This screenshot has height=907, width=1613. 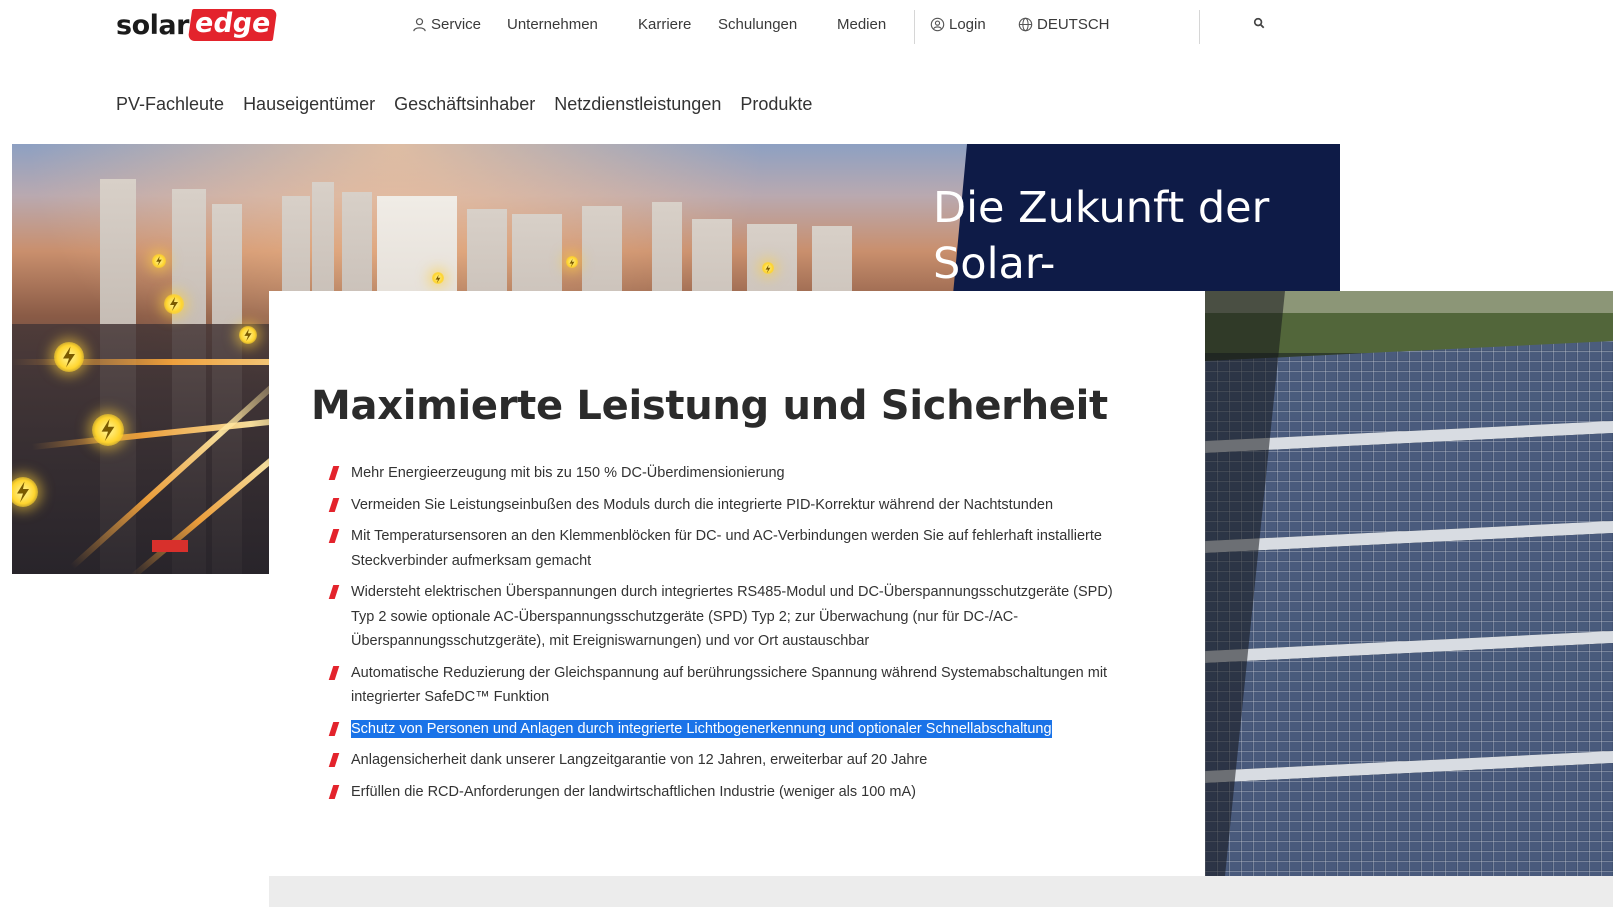 I want to click on nav-trainings-label: Schulungen, so click(x=758, y=24).